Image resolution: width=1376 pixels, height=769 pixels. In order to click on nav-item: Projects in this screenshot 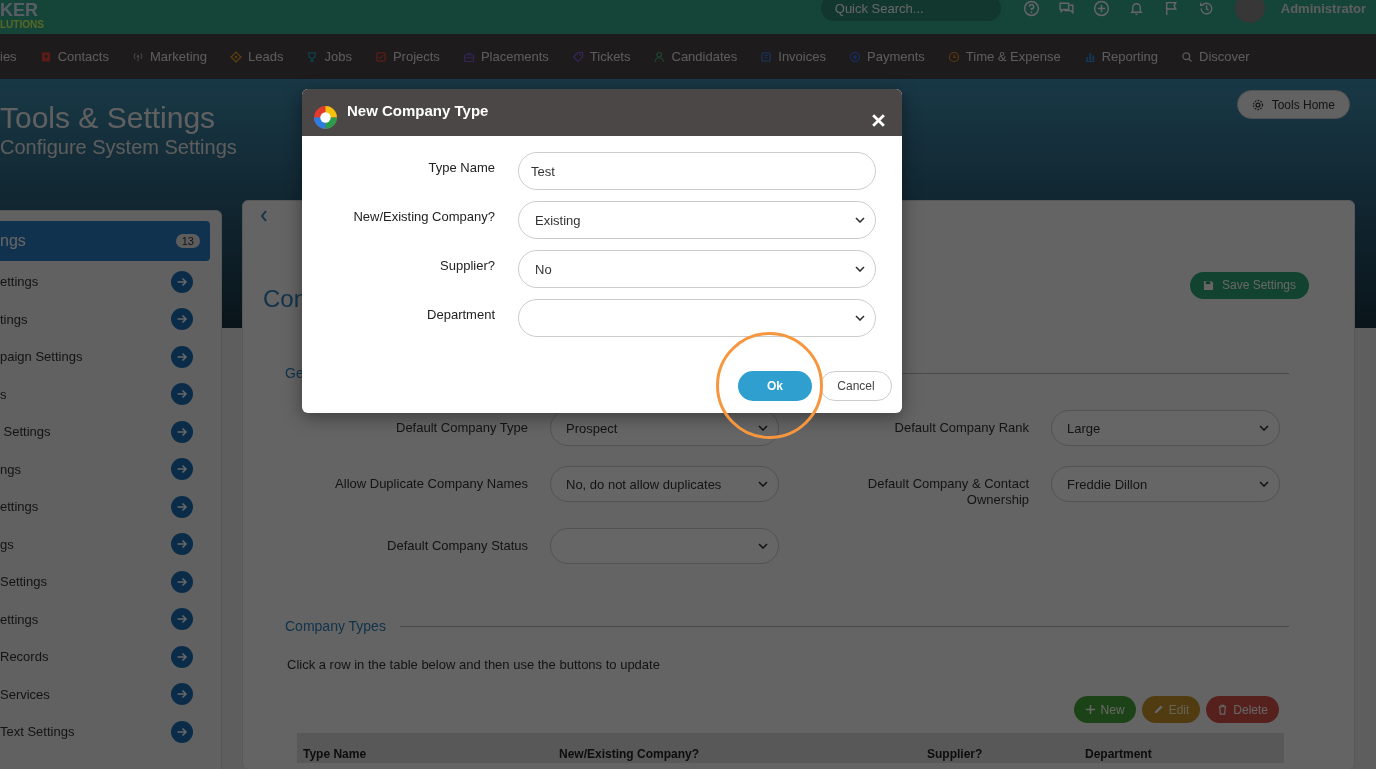, I will do `click(407, 56)`.